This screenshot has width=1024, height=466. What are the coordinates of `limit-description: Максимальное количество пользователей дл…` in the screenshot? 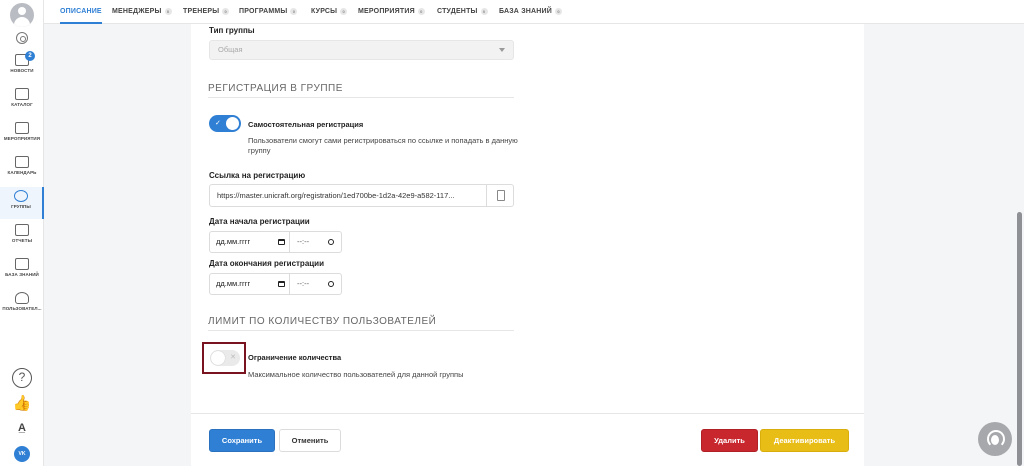 It's located at (356, 374).